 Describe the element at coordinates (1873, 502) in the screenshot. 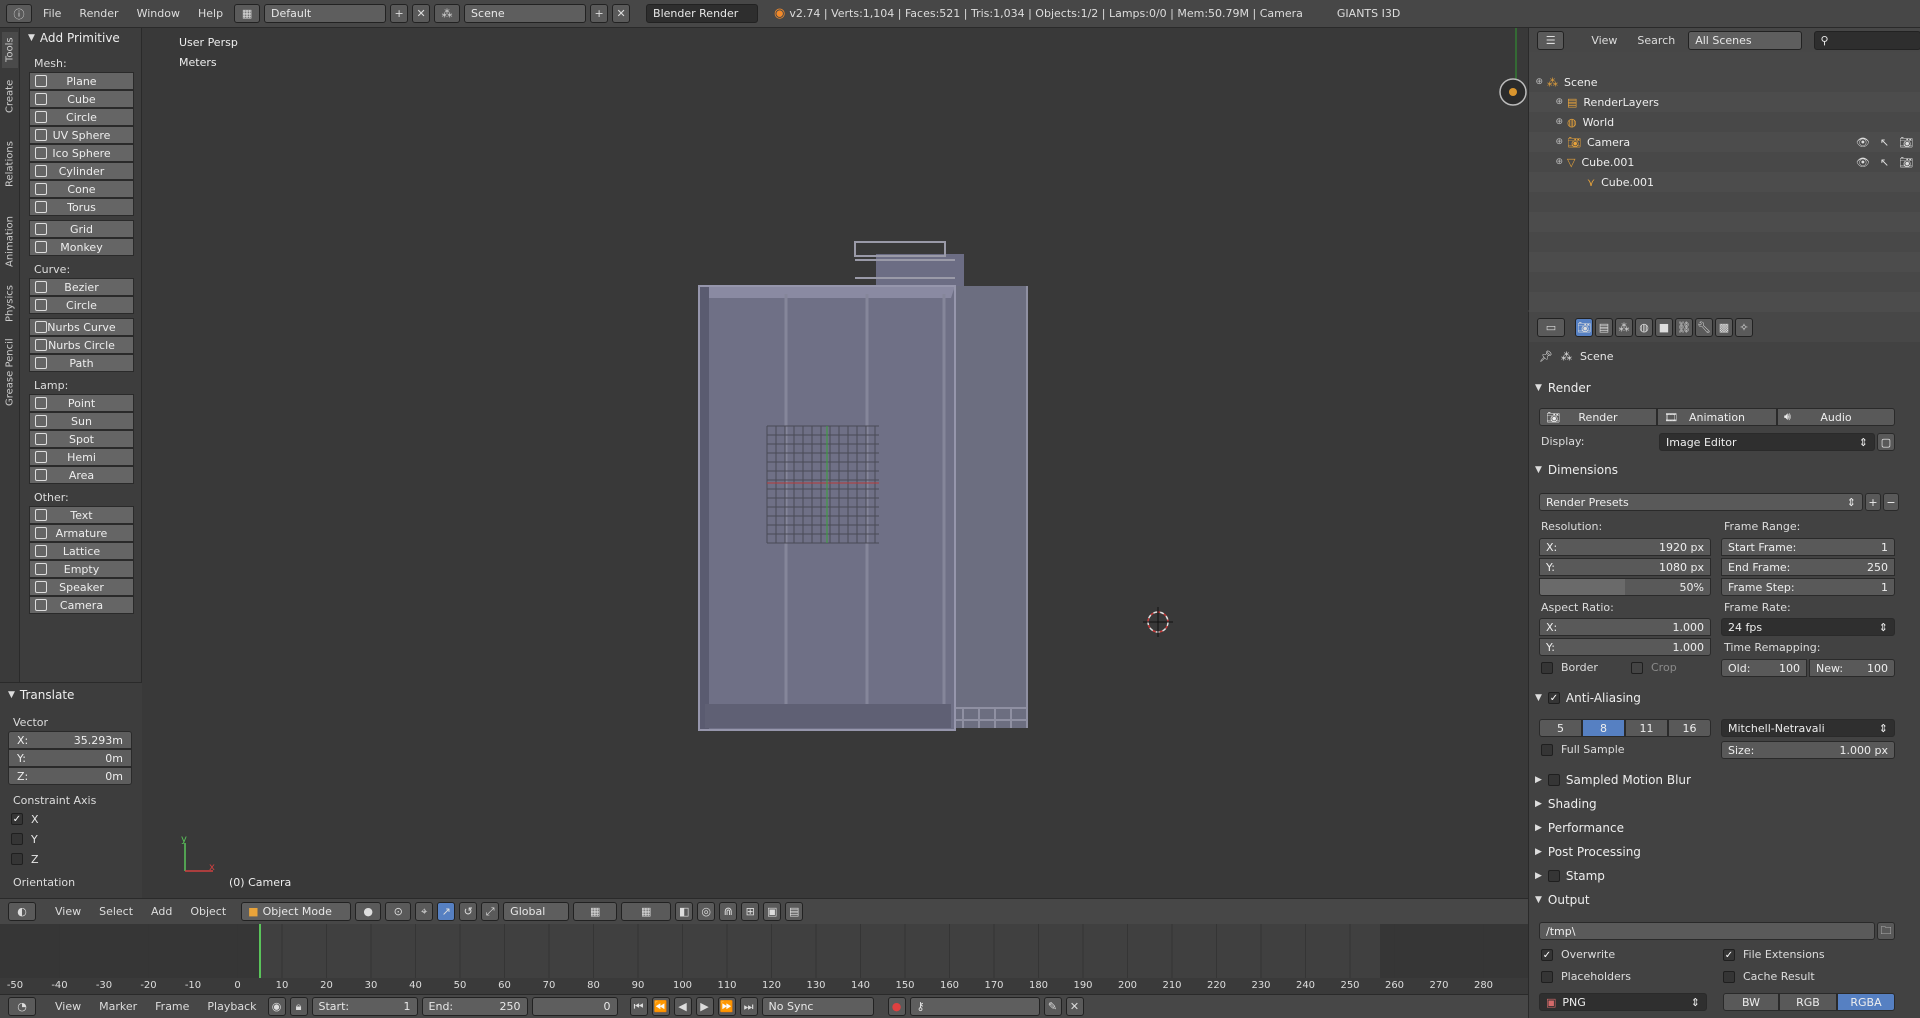

I see `add-preset-icon: +` at that location.